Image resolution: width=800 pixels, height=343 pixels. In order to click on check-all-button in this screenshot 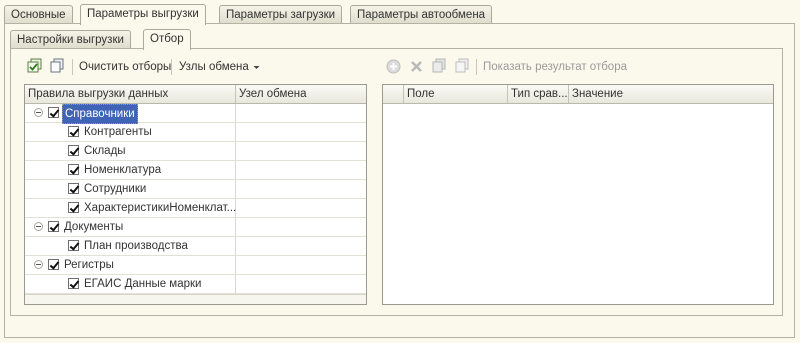, I will do `click(35, 66)`.